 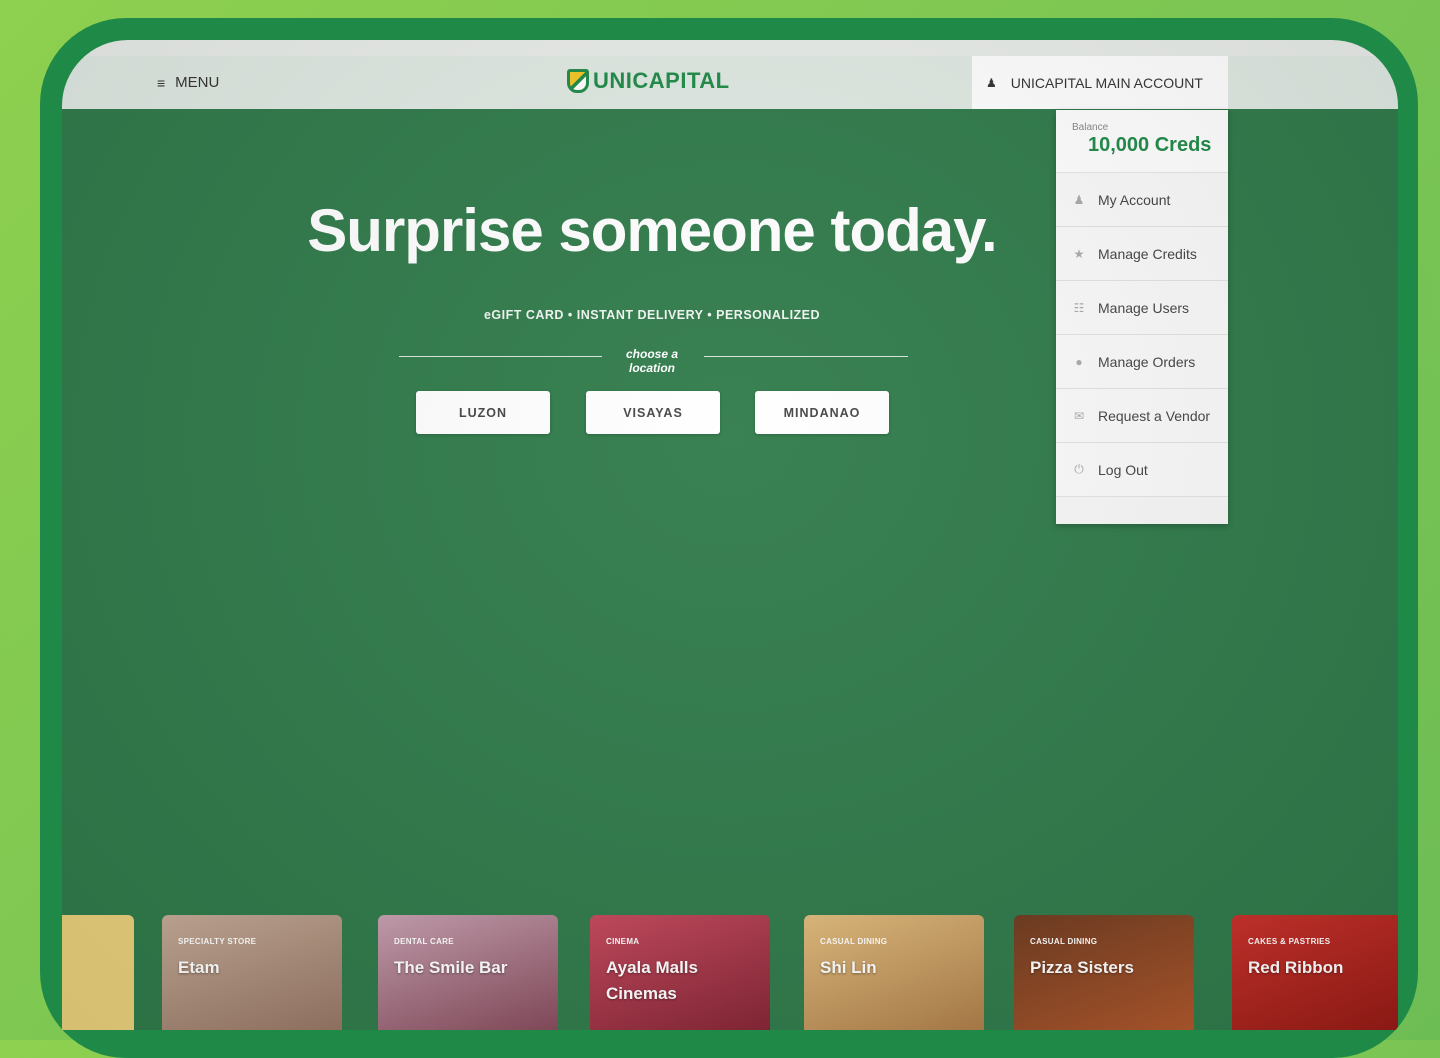 What do you see at coordinates (161, 82) in the screenshot?
I see `hamburger-icon: ≡` at bounding box center [161, 82].